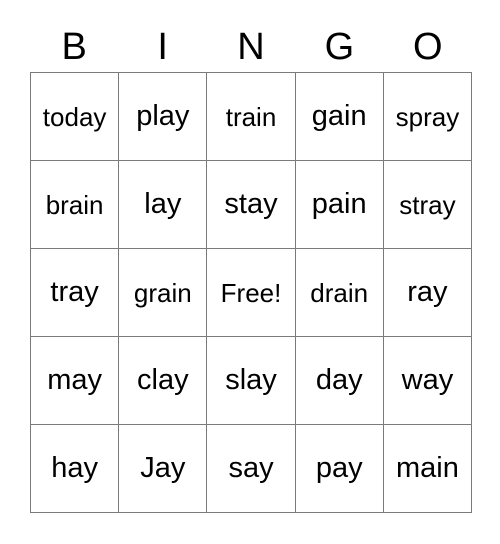 Image resolution: width=500 pixels, height=544 pixels. I want to click on bingo-cell: stay, so click(251, 205).